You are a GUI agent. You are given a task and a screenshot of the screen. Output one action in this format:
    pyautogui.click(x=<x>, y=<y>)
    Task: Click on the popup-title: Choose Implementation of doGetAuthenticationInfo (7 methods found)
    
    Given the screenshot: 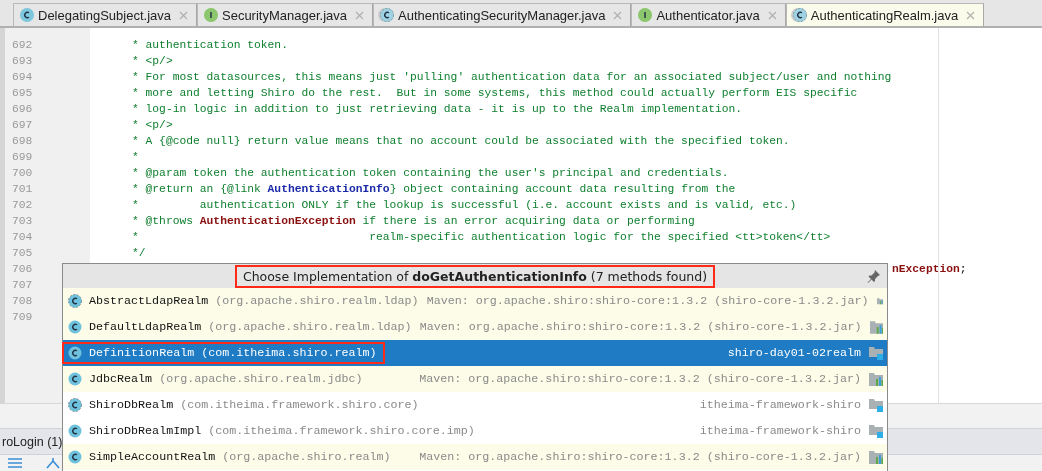 What is the action you would take?
    pyautogui.click(x=475, y=276)
    